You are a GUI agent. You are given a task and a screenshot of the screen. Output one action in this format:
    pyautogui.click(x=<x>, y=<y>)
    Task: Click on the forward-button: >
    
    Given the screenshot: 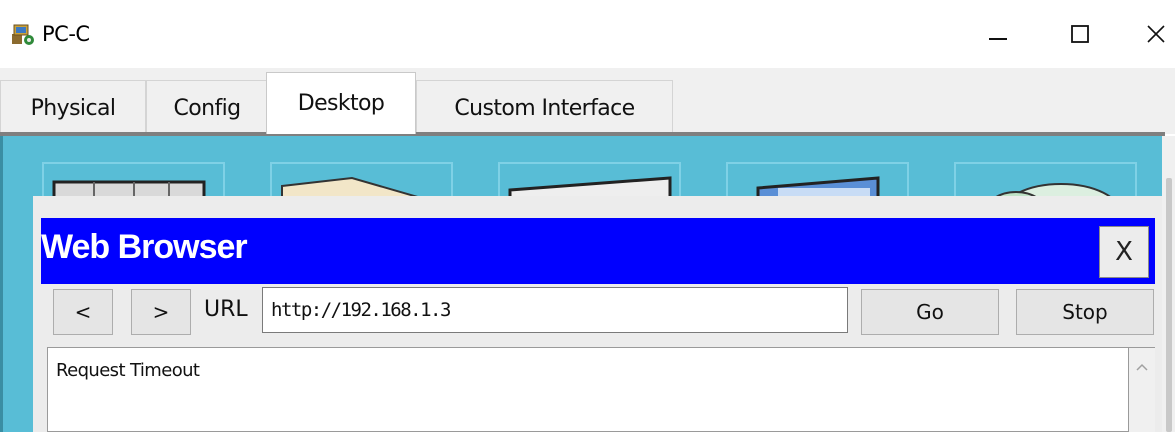 What is the action you would take?
    pyautogui.click(x=161, y=312)
    